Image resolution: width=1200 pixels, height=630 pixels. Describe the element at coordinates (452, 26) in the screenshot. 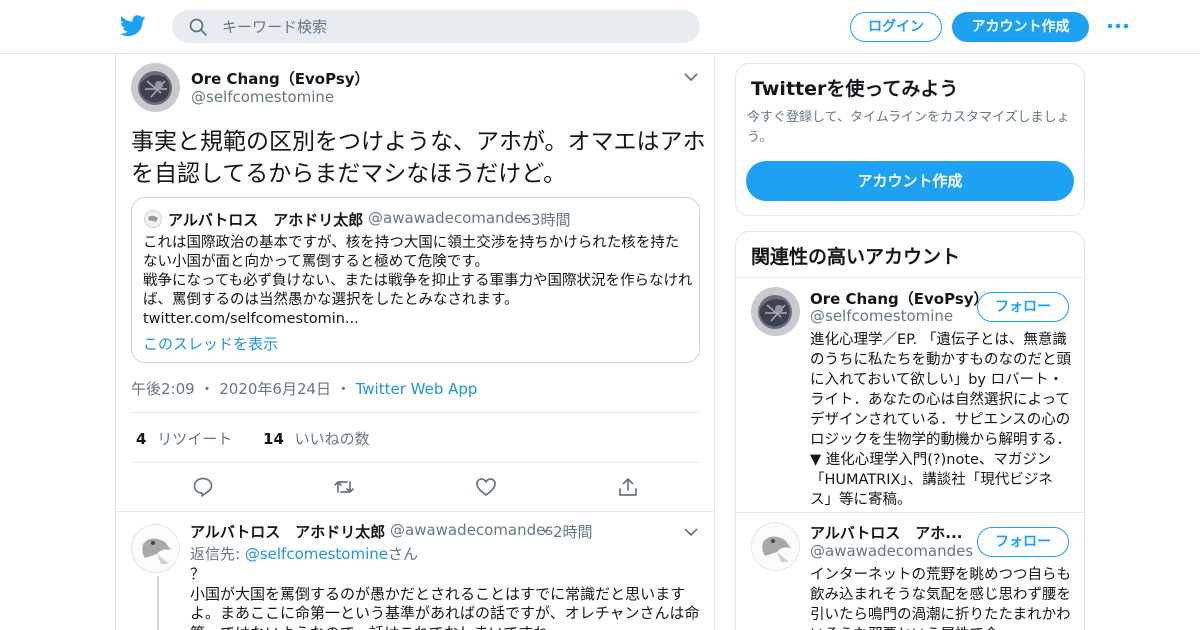

I see `search-input` at that location.